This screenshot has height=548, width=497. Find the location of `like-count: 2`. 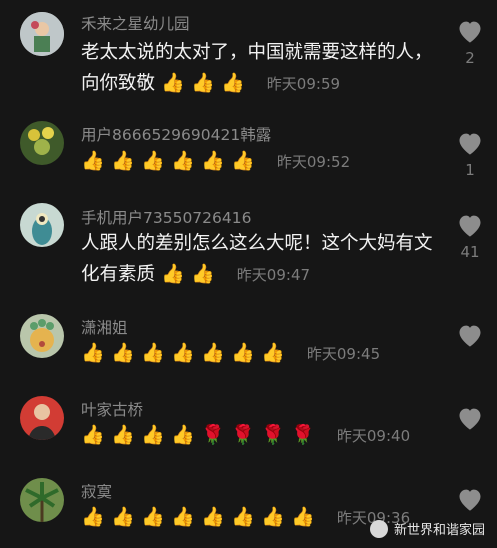

like-count: 2 is located at coordinates (470, 58).